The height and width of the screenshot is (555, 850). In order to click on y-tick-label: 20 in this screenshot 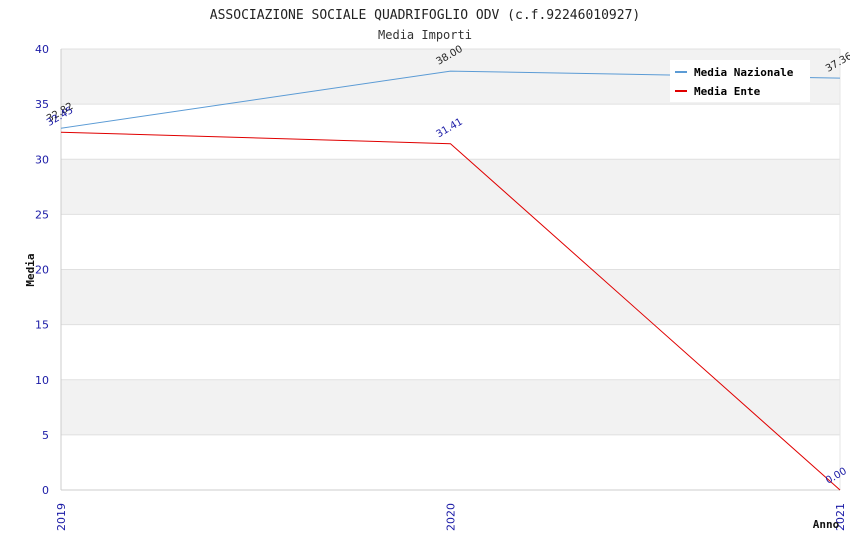, I will do `click(42, 270)`.